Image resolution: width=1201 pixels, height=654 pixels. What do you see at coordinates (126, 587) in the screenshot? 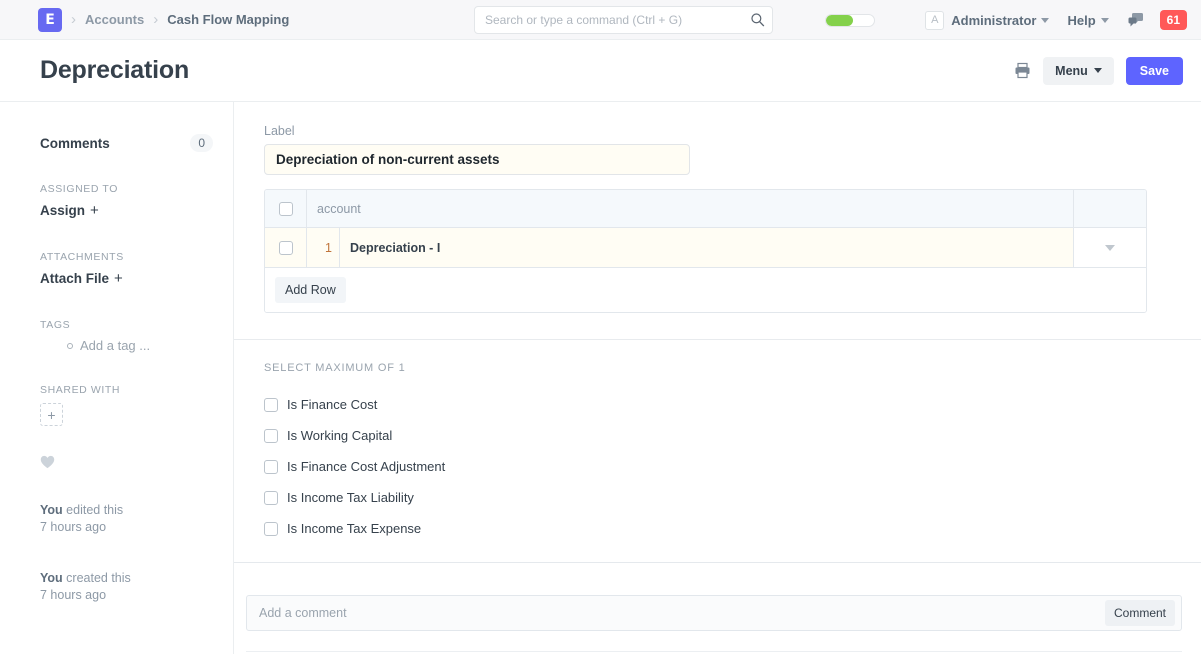
I see `history-entry-created: You created this 7 hours ago` at bounding box center [126, 587].